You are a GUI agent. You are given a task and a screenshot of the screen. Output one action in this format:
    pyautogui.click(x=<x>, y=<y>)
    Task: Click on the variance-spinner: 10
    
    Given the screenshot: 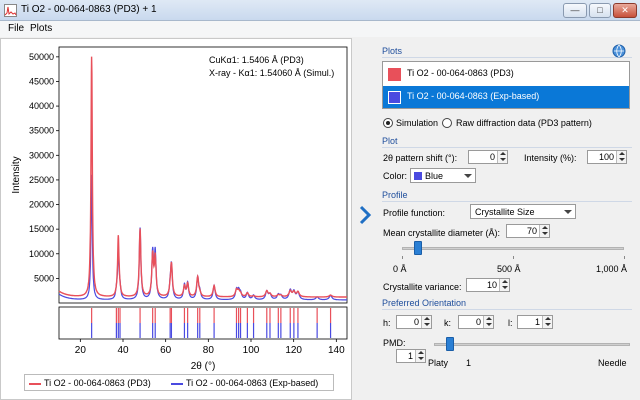 What is the action you would take?
    pyautogui.click(x=488, y=285)
    